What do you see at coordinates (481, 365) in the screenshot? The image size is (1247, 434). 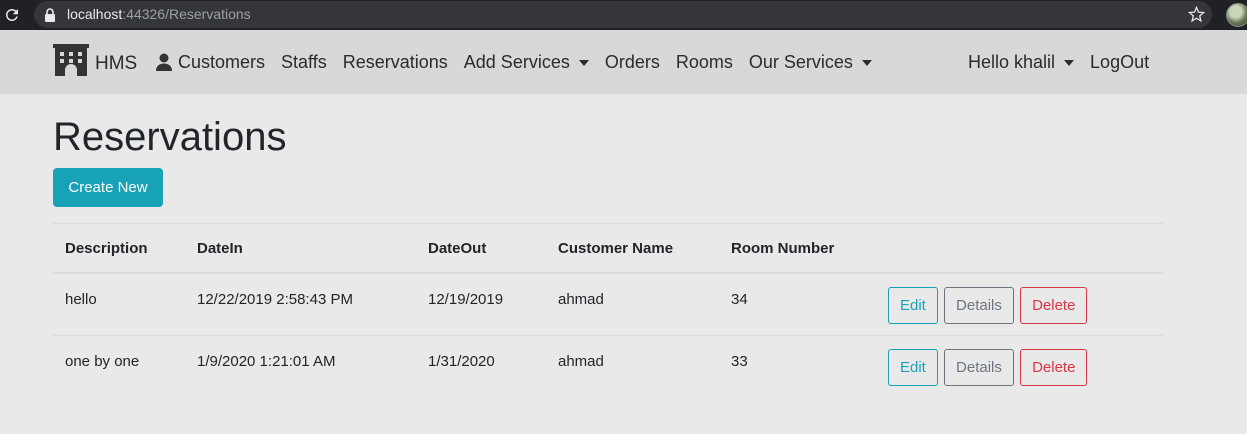 I see `cell-date-out: 1/31/2020` at bounding box center [481, 365].